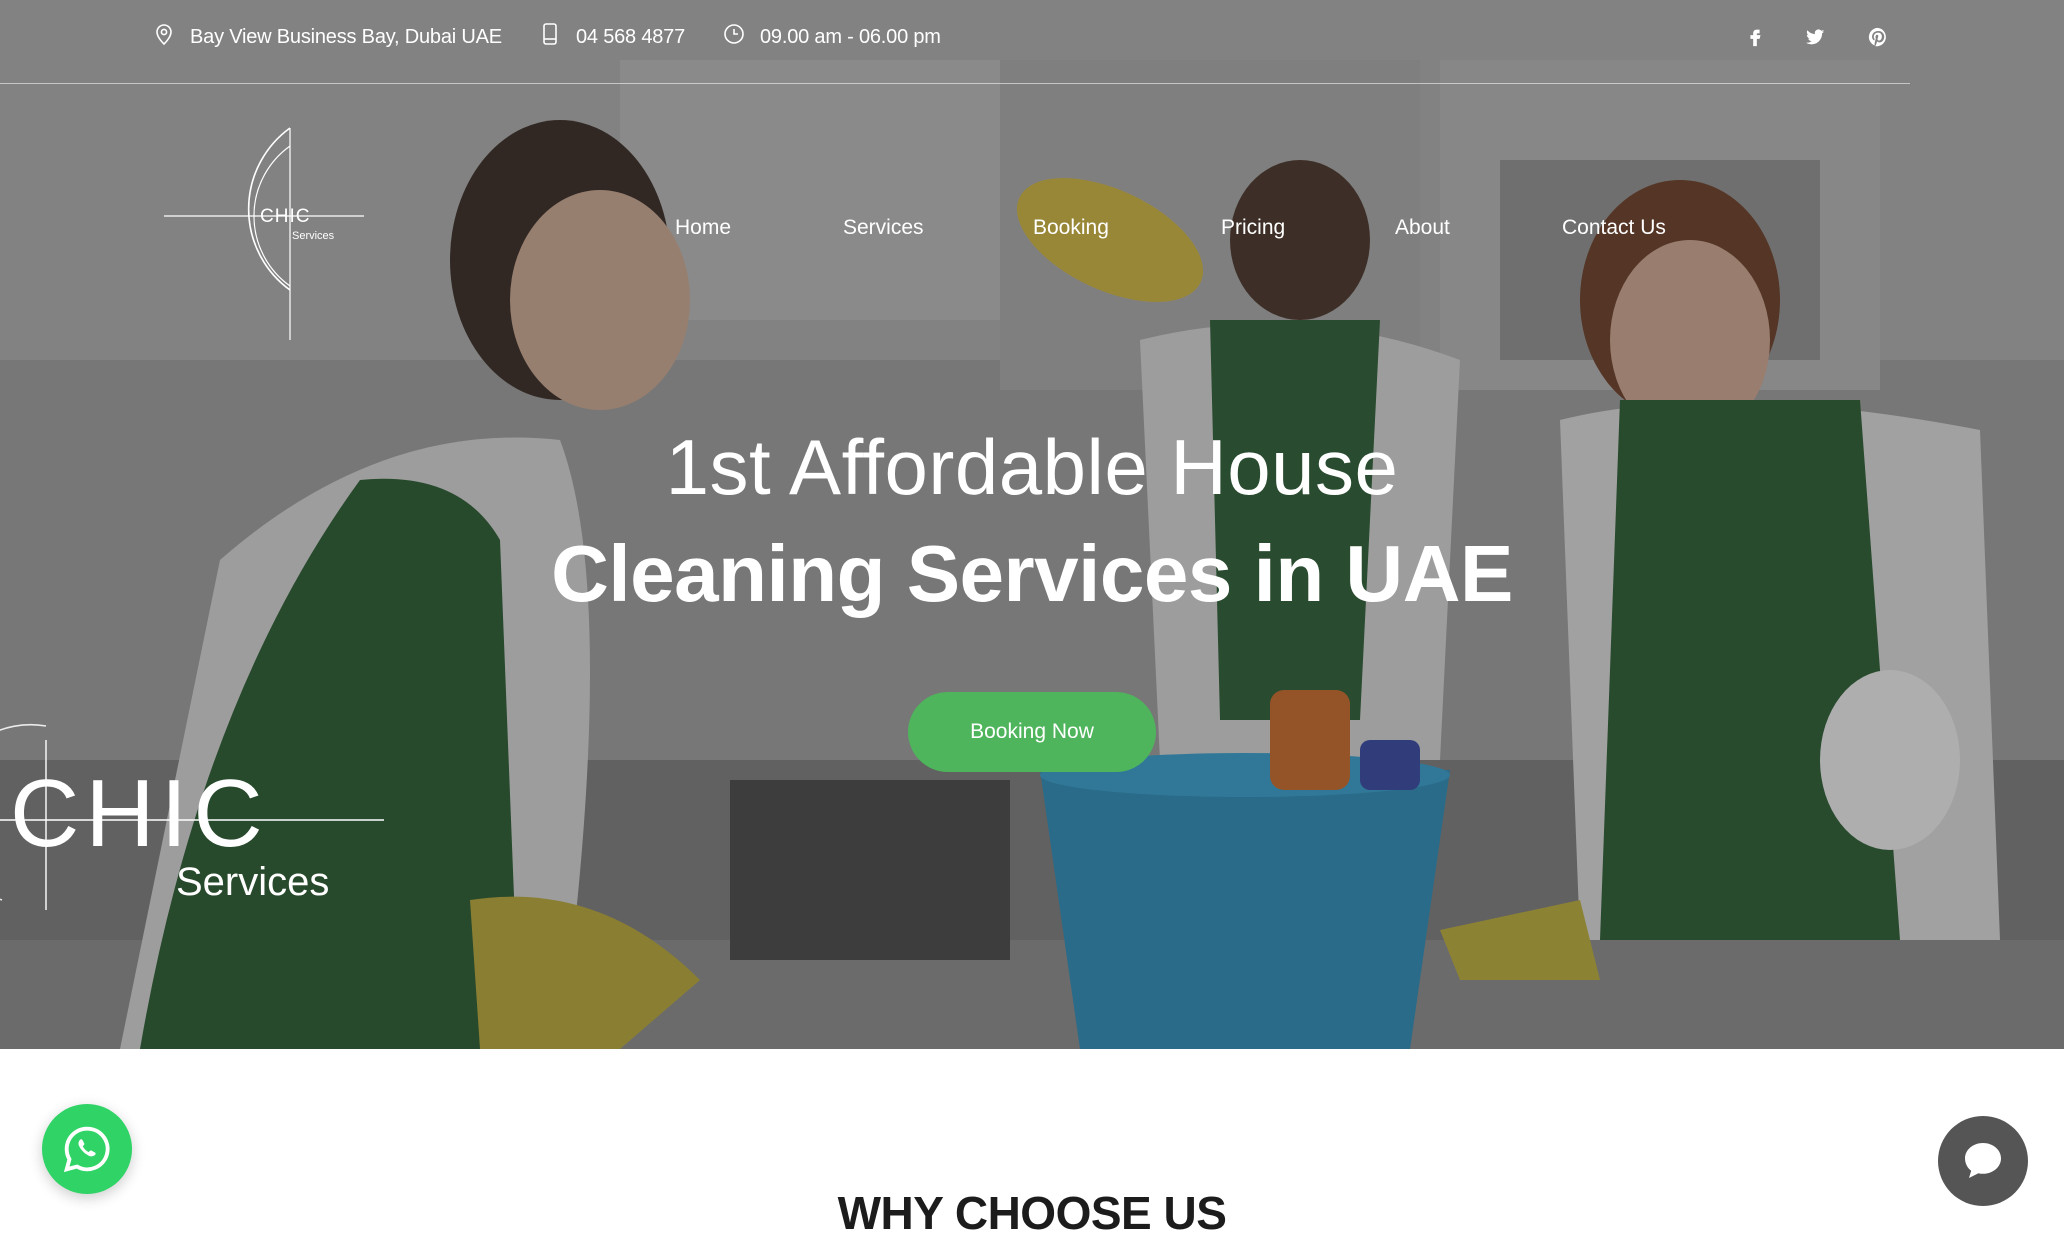 The image size is (2064, 1236). I want to click on hours-text: 09.00 am - 06.00 pm, so click(850, 36).